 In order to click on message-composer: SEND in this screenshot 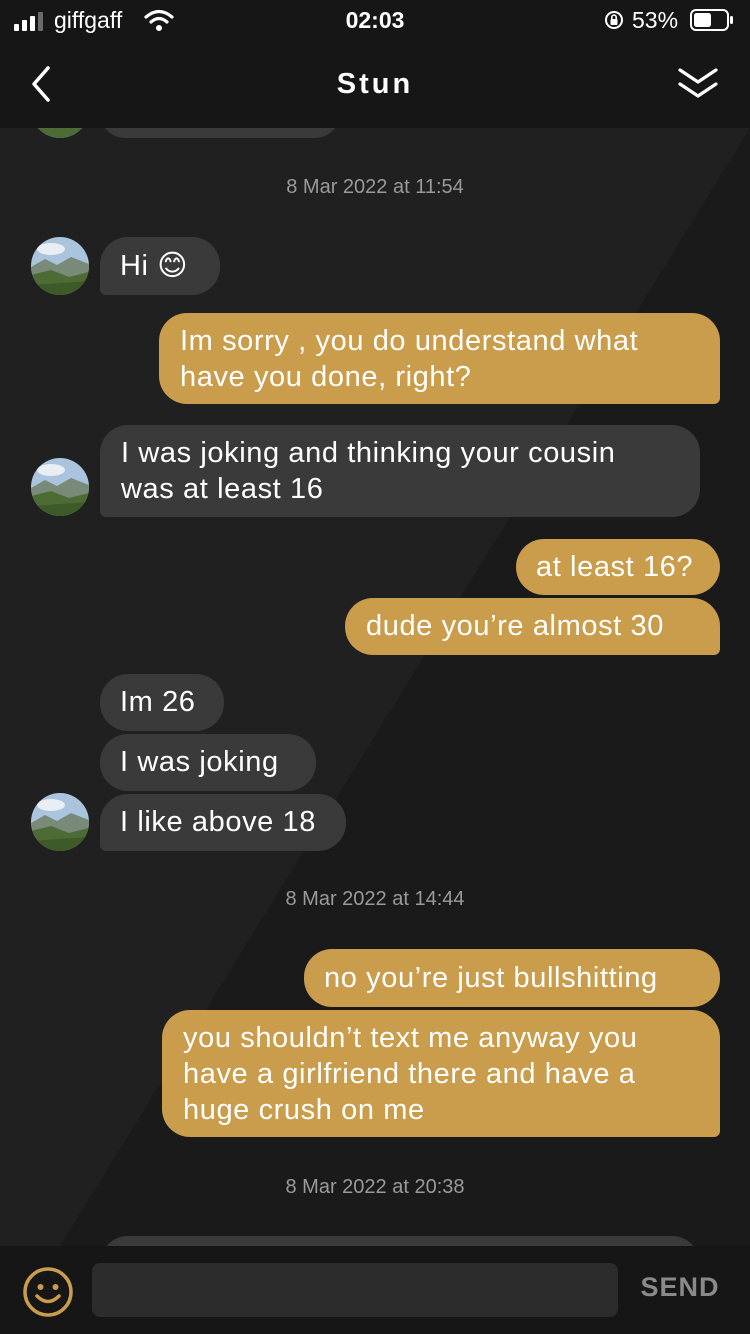, I will do `click(375, 1290)`.